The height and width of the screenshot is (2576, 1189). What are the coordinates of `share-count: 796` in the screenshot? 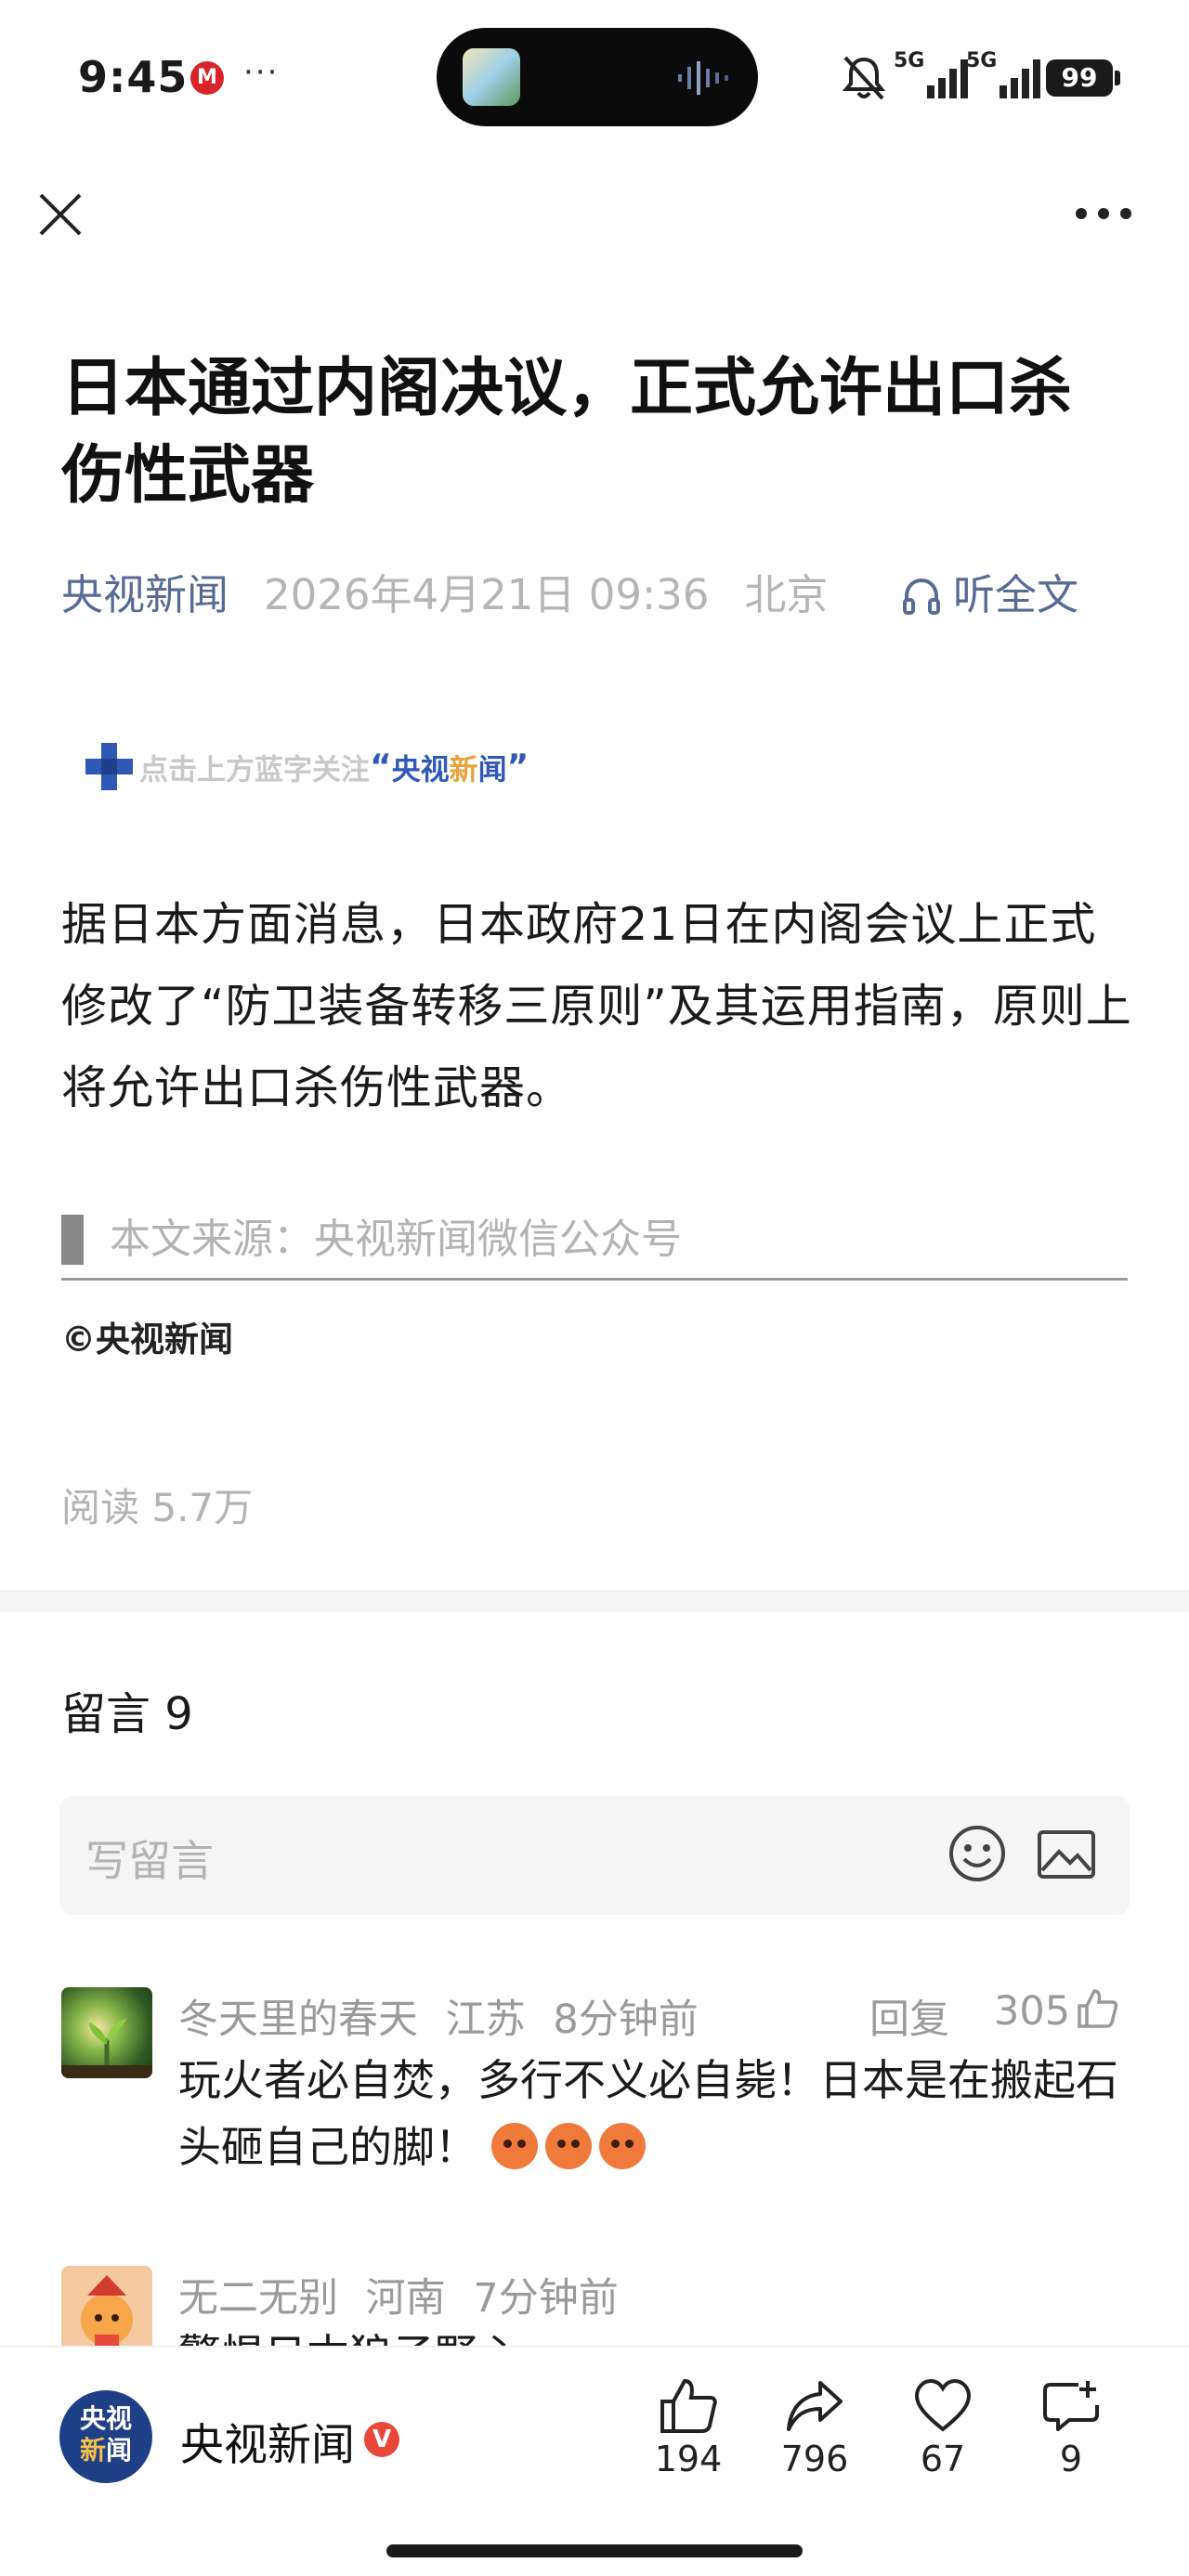 It's located at (814, 2459).